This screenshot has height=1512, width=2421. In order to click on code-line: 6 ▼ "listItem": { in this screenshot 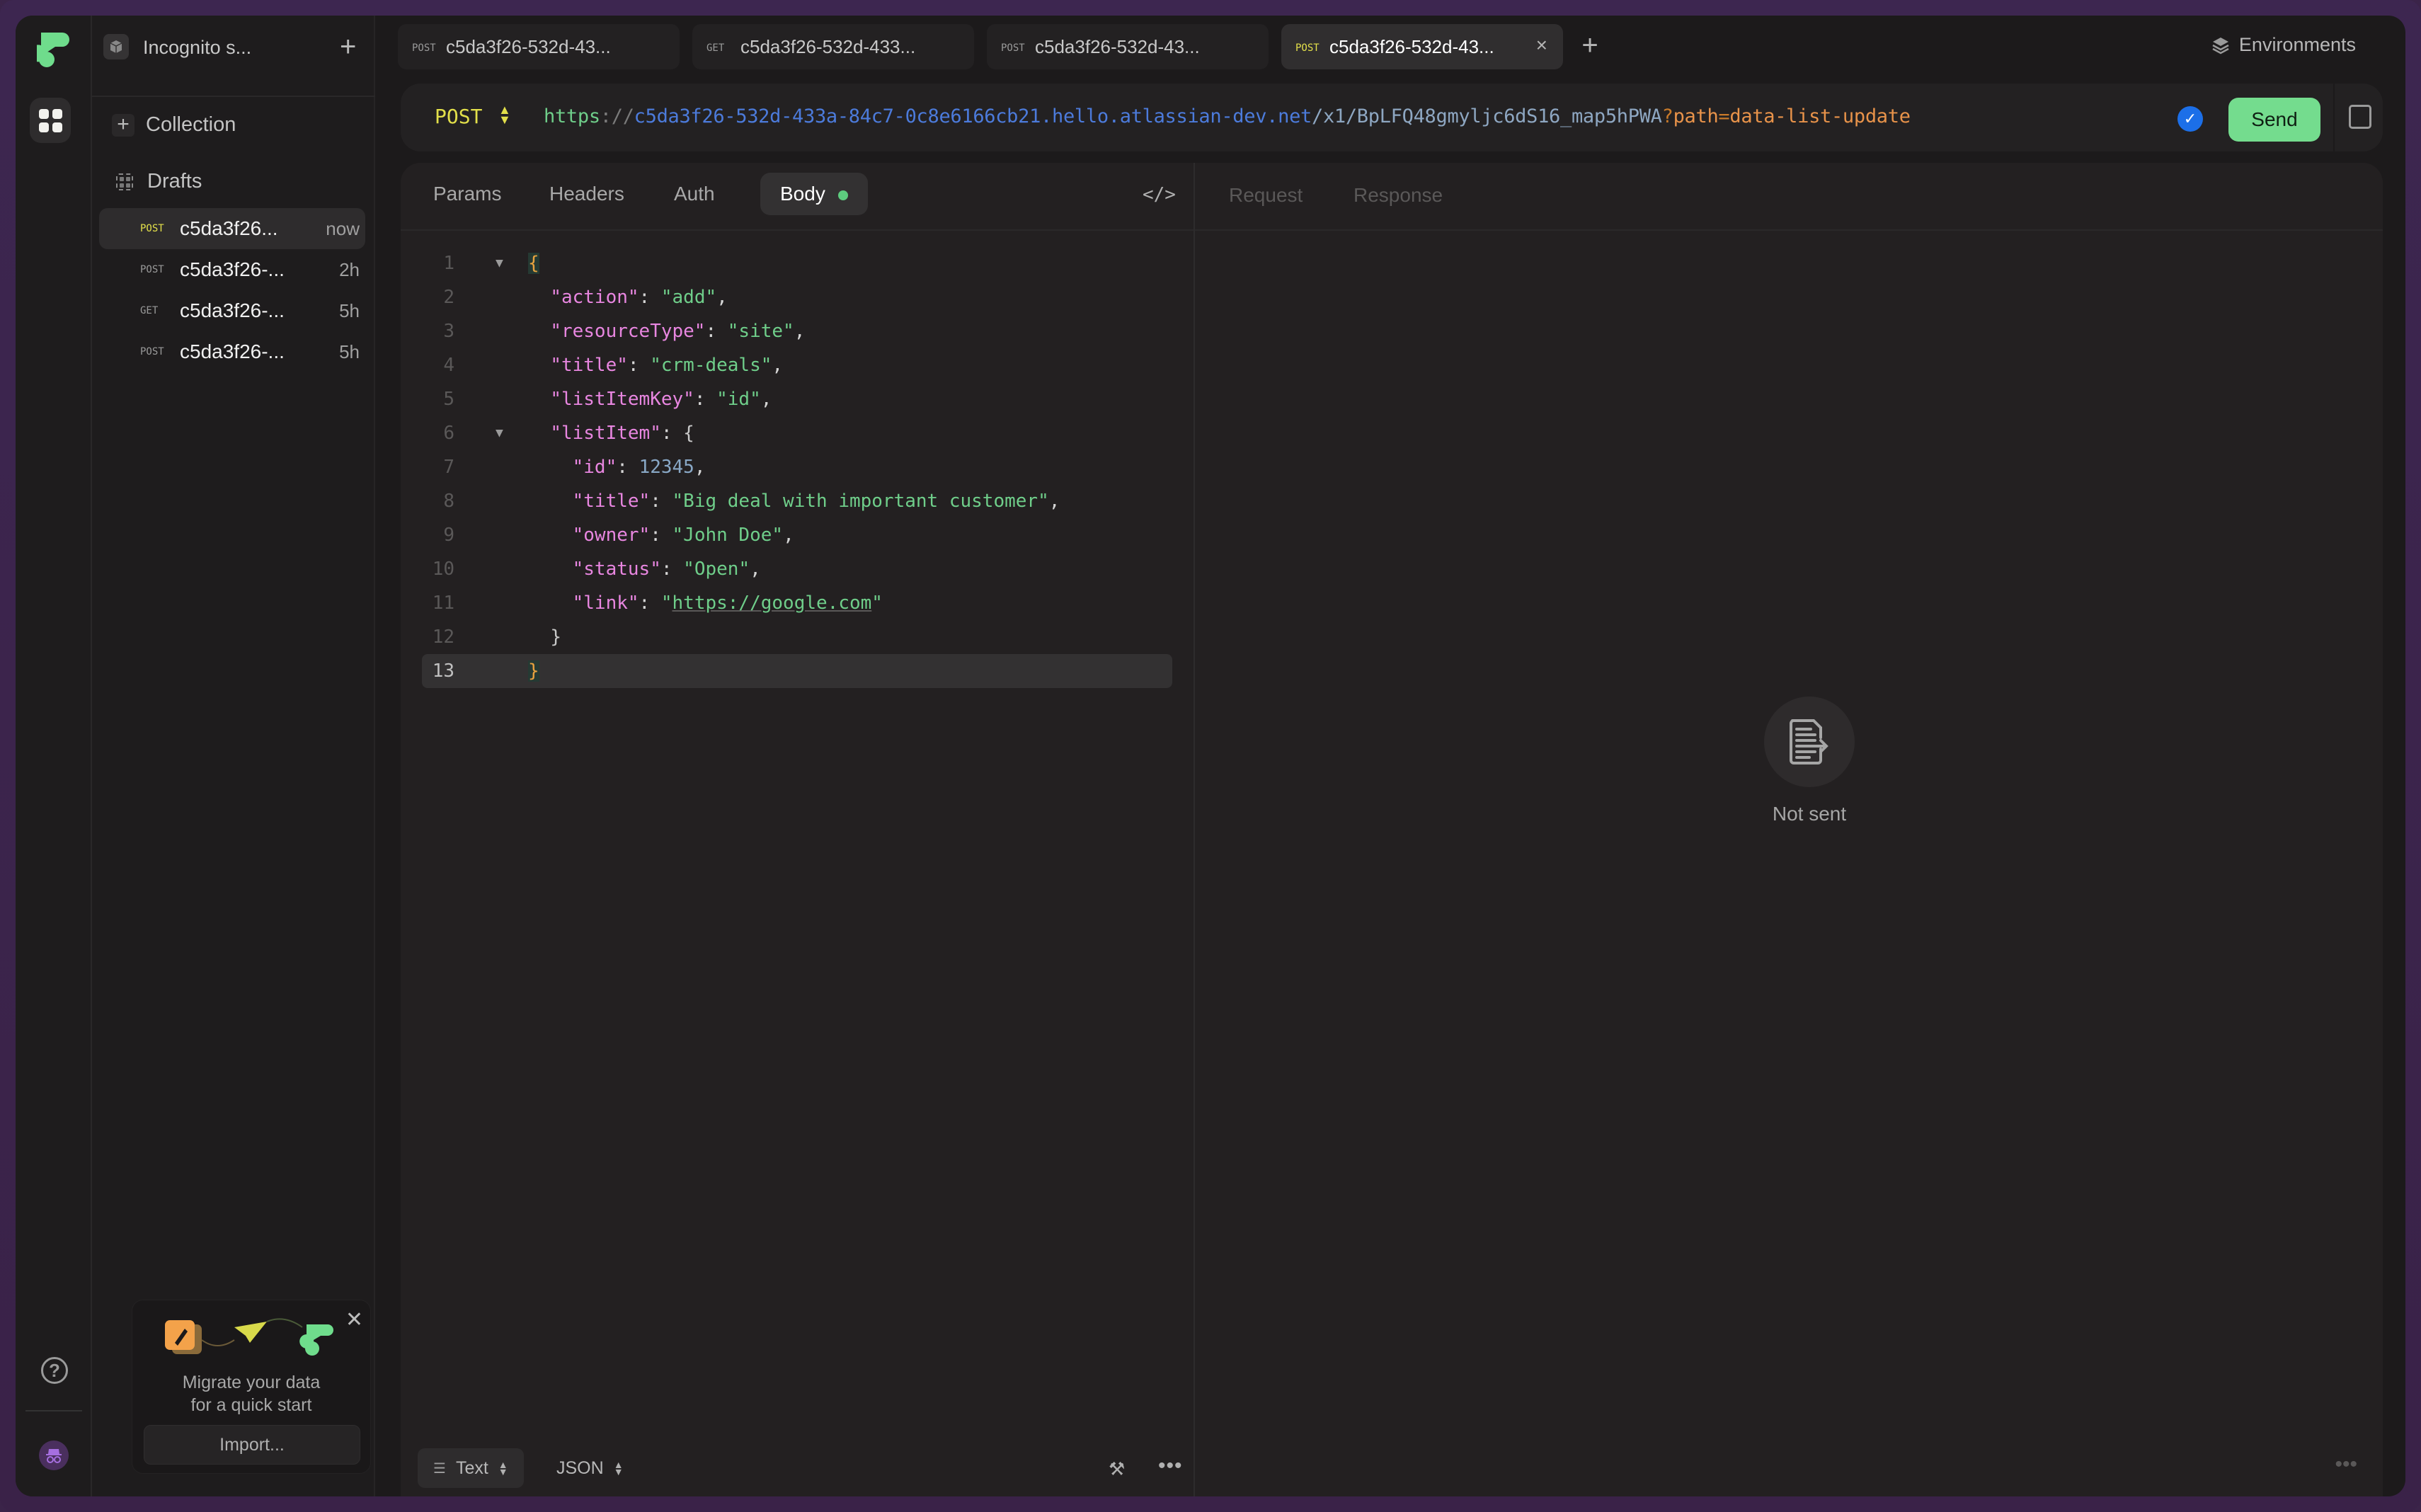, I will do `click(797, 433)`.